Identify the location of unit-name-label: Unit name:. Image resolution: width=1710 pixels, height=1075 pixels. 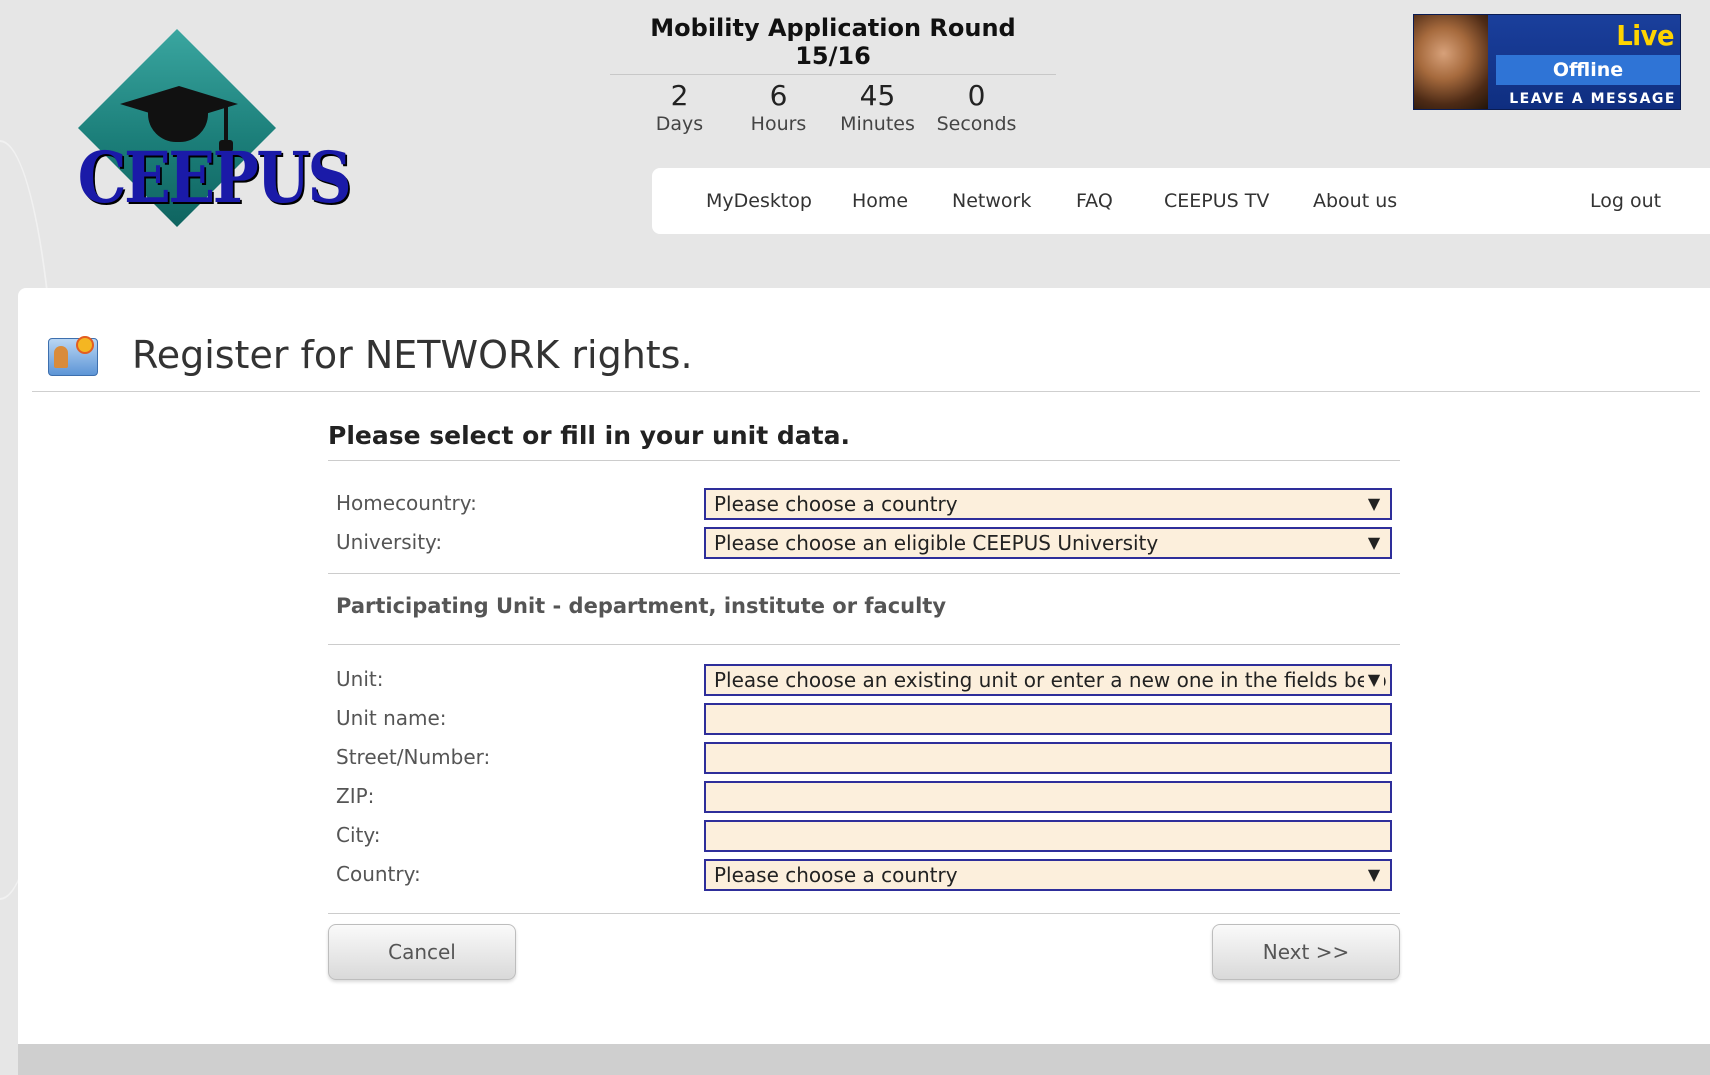
(391, 718).